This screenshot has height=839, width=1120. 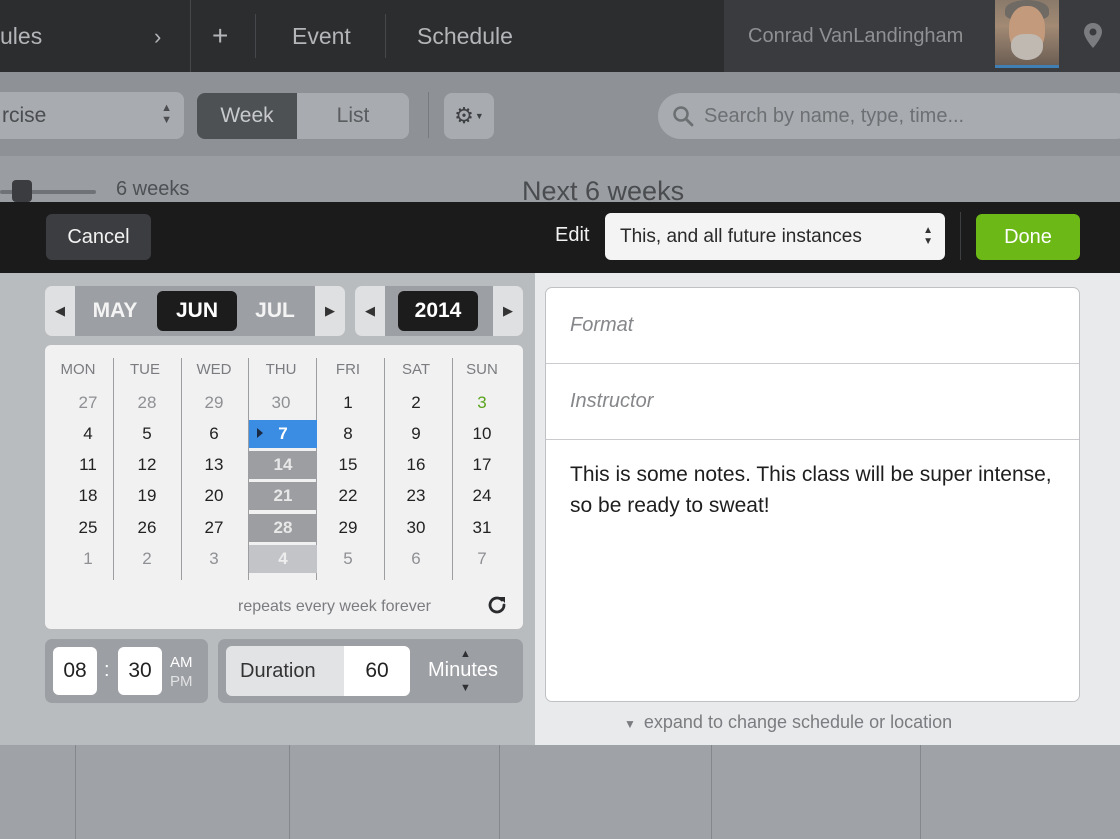 I want to click on instructor-field: Instructor, so click(x=812, y=402).